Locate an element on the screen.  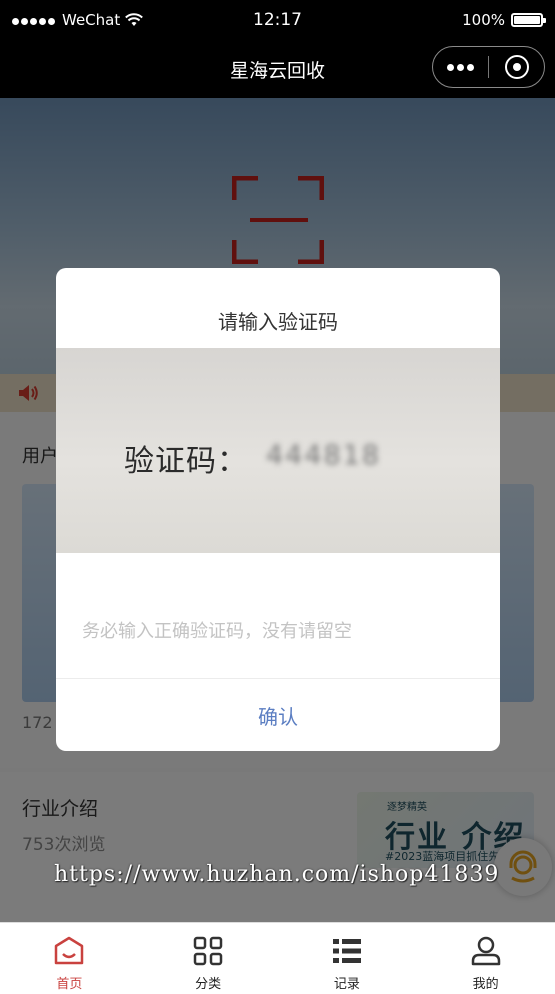
tab-mine-label: 我的 is located at coordinates (485, 984).